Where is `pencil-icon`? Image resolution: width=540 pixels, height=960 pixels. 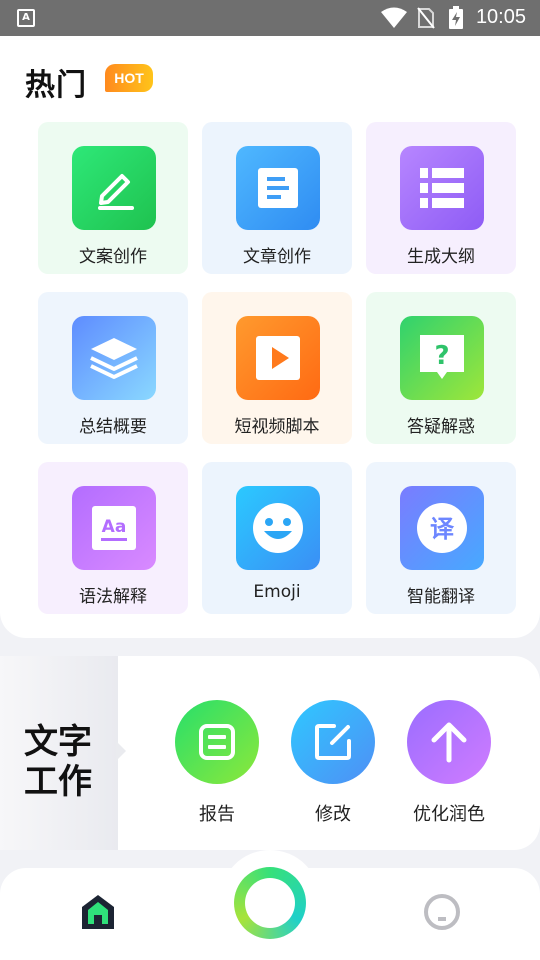
pencil-icon is located at coordinates (114, 188).